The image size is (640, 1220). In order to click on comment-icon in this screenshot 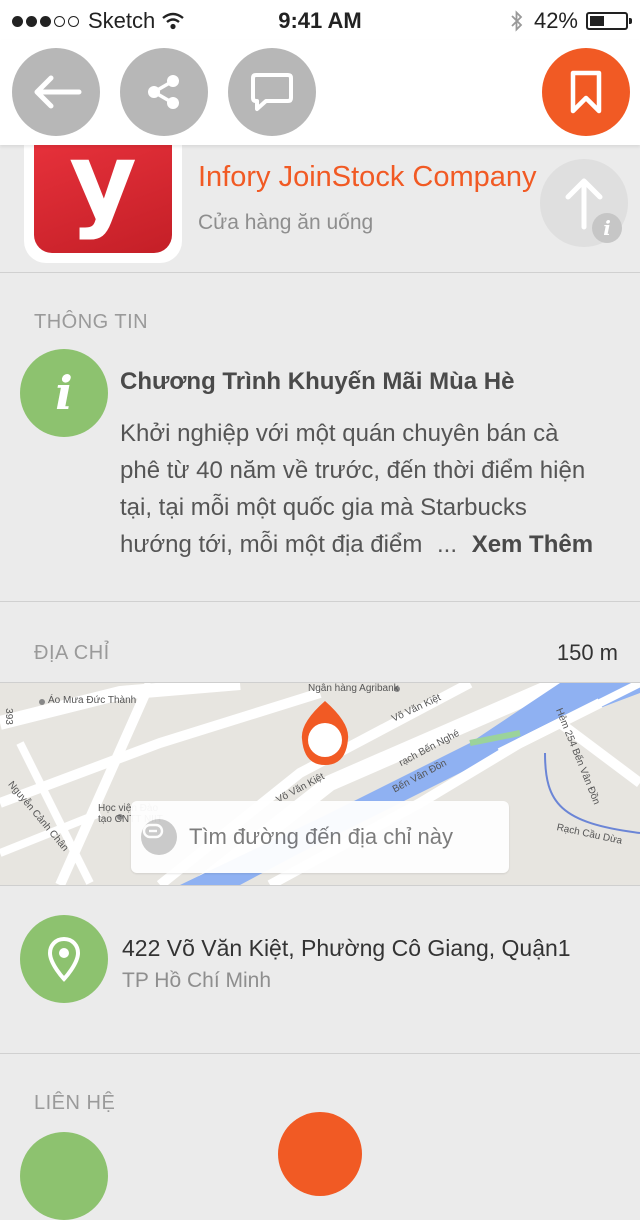, I will do `click(272, 92)`.